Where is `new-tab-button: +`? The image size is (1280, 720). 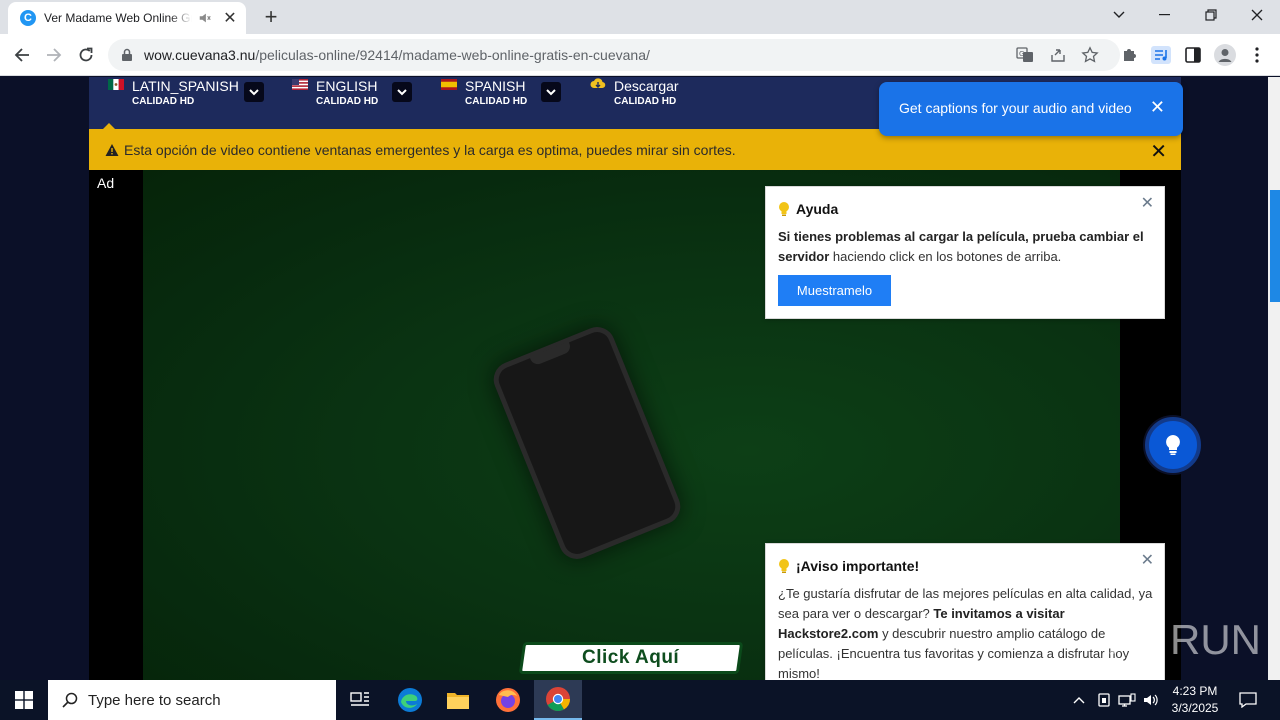
new-tab-button: + is located at coordinates (271, 17).